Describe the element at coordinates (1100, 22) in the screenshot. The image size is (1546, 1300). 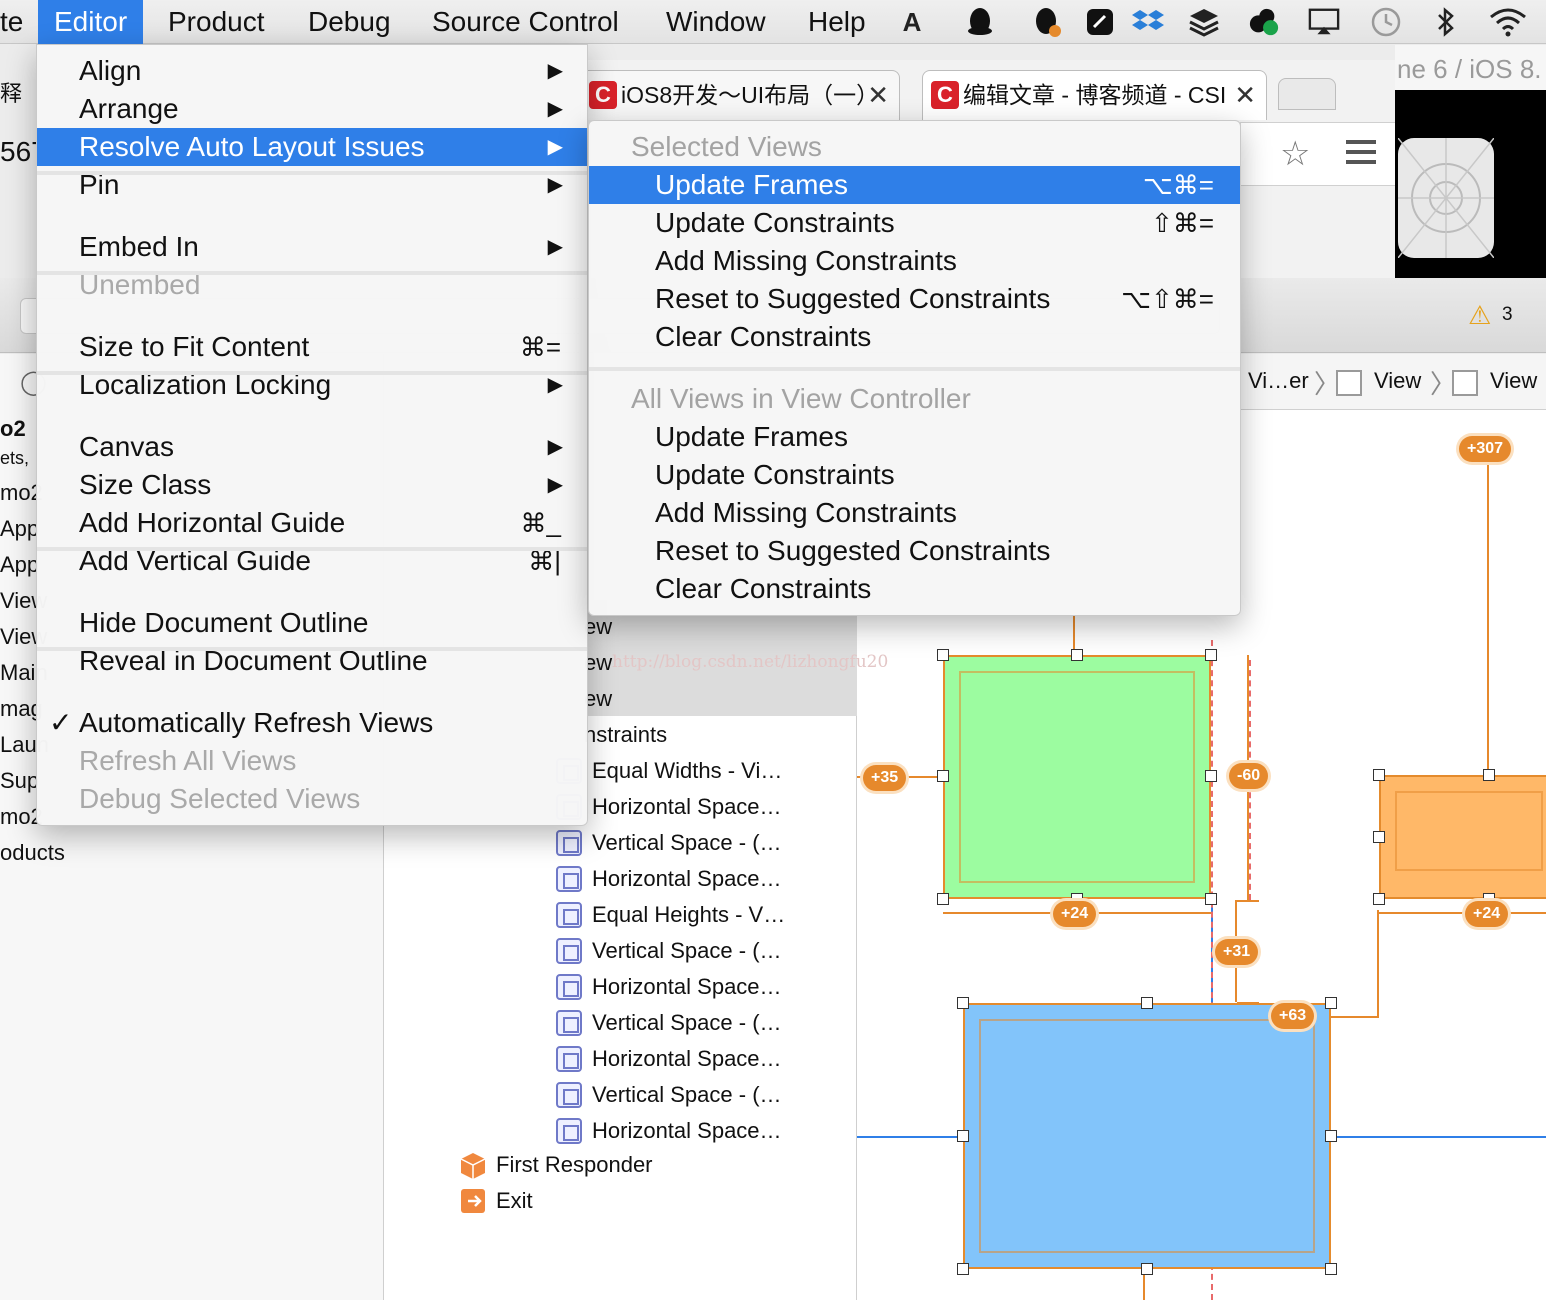
I see `evernote-icon` at that location.